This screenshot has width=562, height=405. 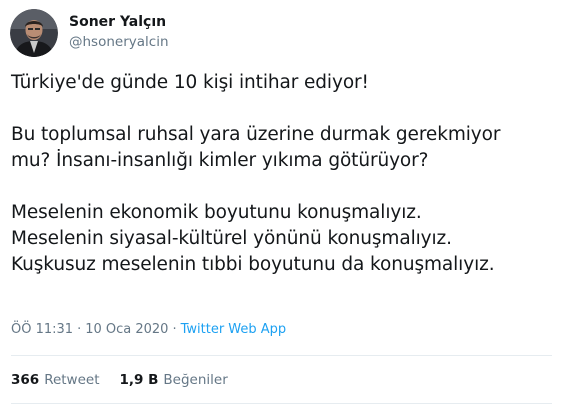 I want to click on author-names: Soner Yalçın @hsoneryalcin, so click(x=119, y=32).